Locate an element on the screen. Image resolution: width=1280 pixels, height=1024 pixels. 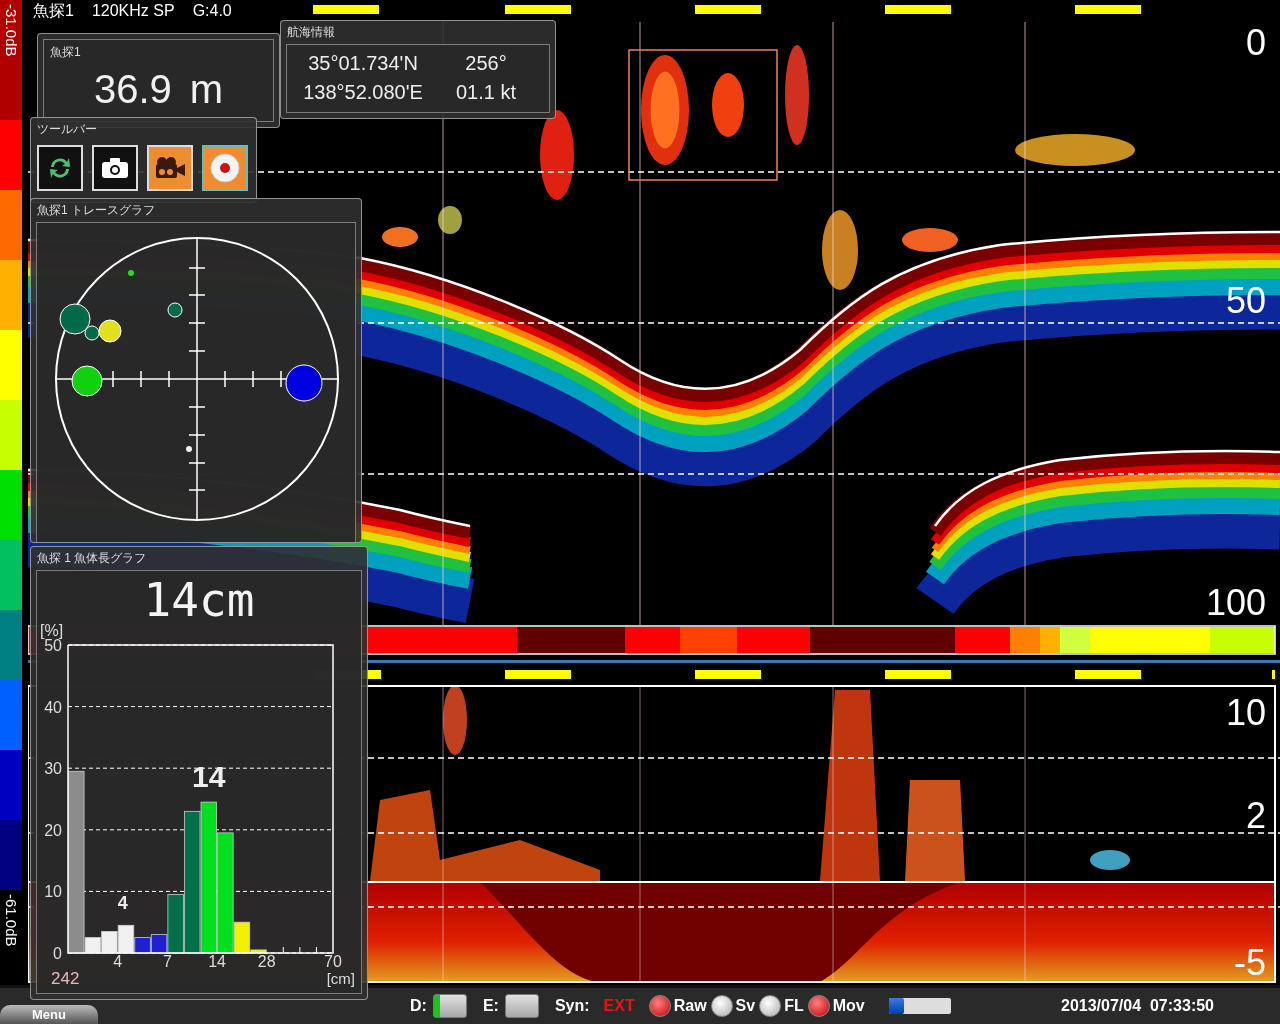
camera-button is located at coordinates (115, 168).